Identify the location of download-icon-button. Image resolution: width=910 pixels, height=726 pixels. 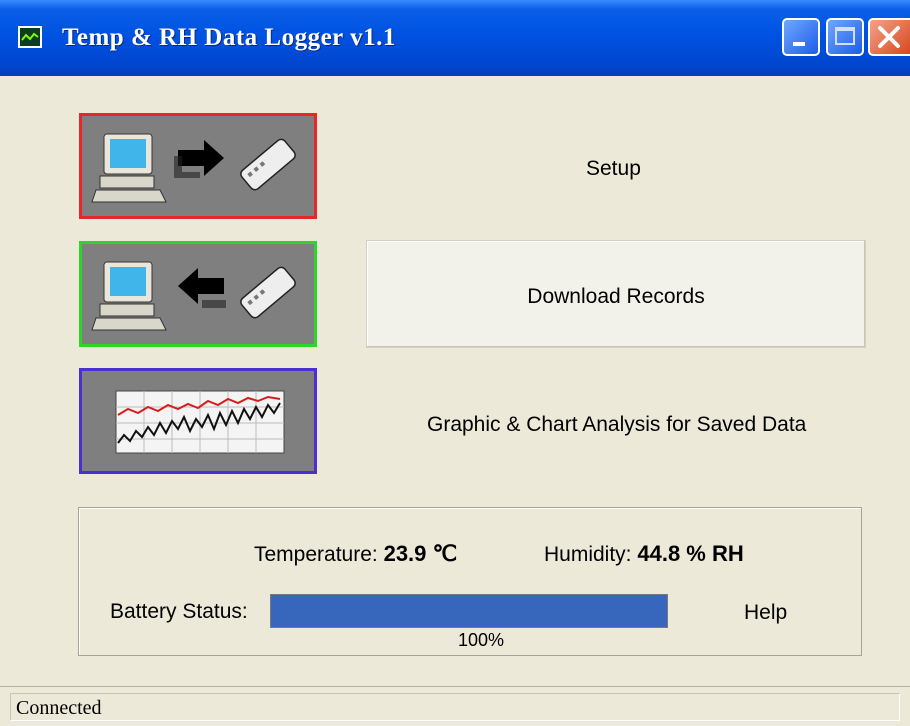
(198, 294).